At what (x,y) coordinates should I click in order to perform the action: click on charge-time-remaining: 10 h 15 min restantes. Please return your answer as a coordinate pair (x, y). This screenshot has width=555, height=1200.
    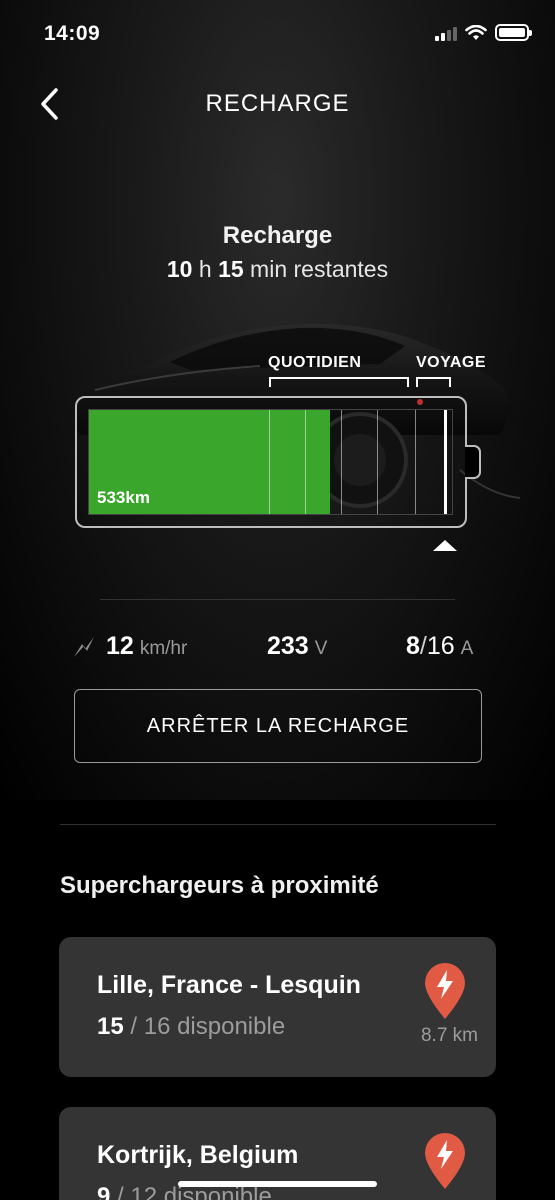
    Looking at the image, I should click on (277, 269).